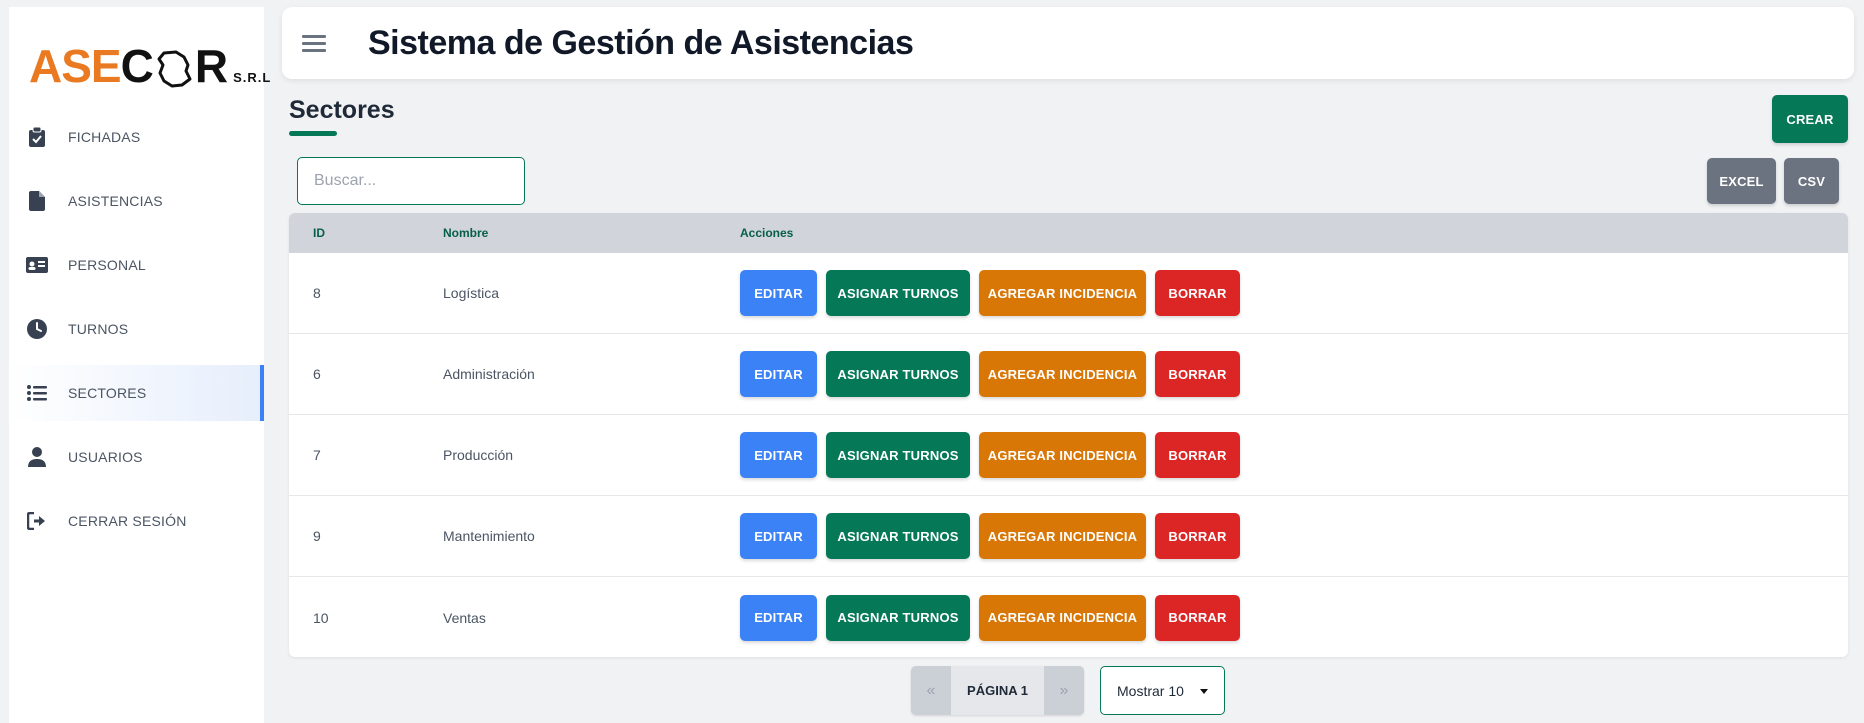 The width and height of the screenshot is (1864, 723). What do you see at coordinates (137, 66) in the screenshot?
I see `logo-text-c: C` at bounding box center [137, 66].